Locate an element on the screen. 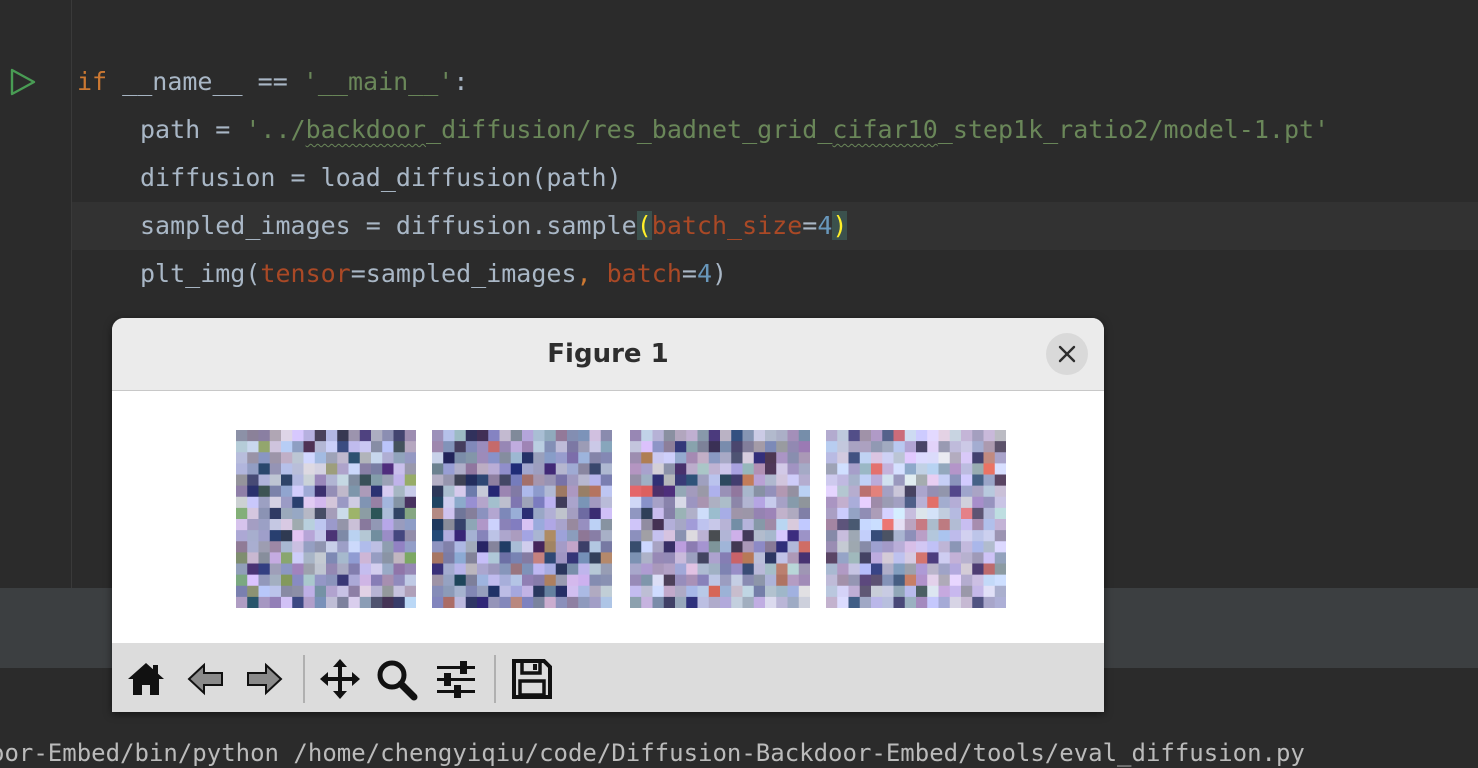 This screenshot has width=1478, height=768. home-icon is located at coordinates (146, 679).